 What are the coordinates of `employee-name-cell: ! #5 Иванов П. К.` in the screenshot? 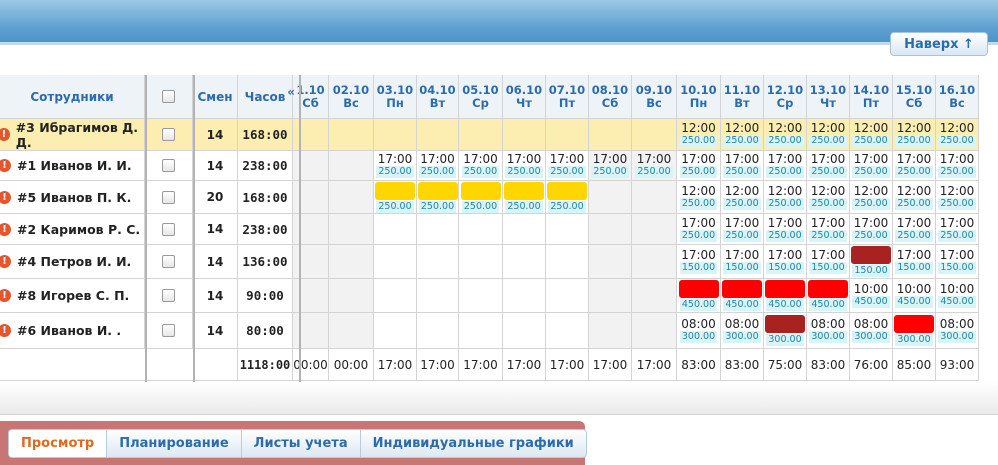 It's located at (72, 197).